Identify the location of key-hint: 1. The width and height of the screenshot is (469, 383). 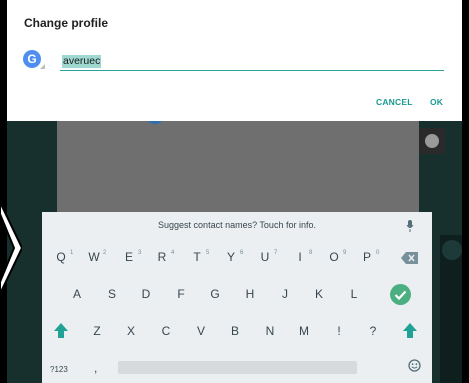
(72, 253).